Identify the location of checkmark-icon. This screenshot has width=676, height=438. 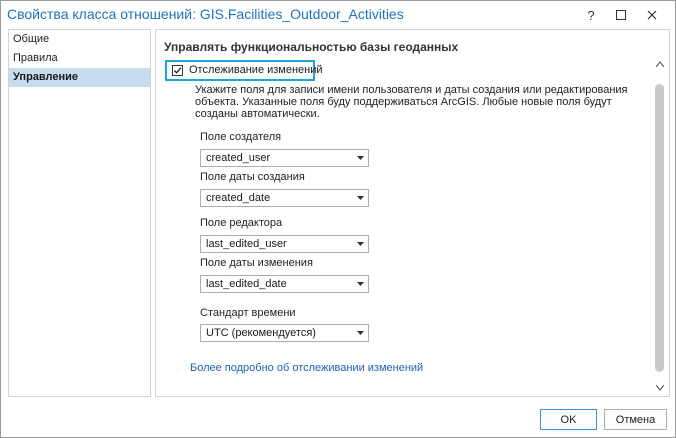
(178, 70).